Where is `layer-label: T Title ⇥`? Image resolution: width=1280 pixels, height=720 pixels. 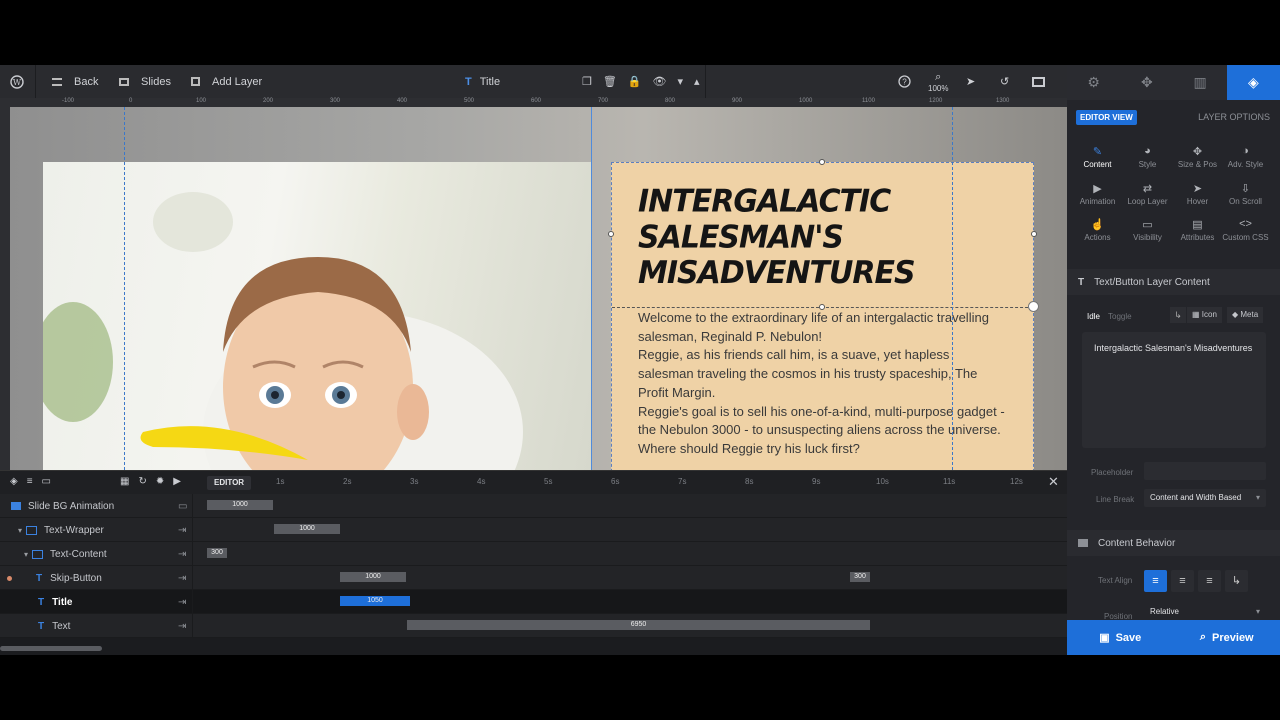
layer-label: T Title ⇥ is located at coordinates (96, 602).